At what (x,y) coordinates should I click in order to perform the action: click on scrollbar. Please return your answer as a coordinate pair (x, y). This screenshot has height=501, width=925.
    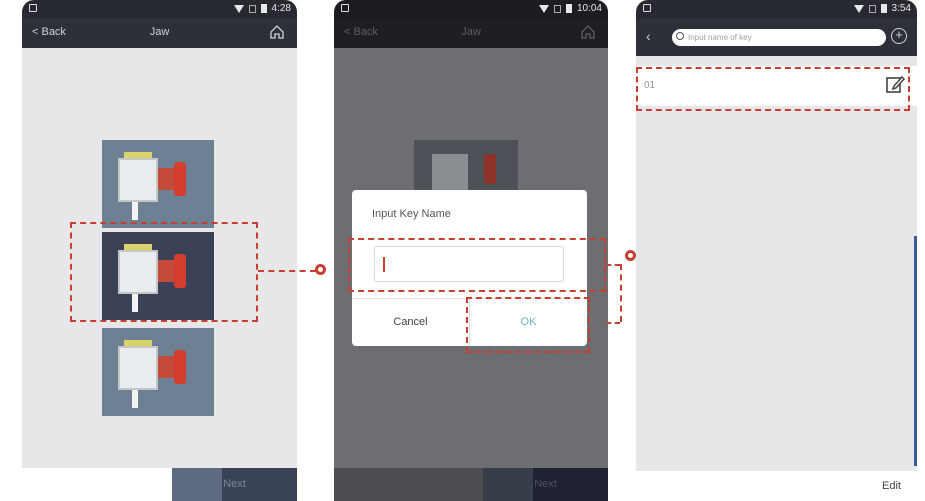
    Looking at the image, I should click on (915, 351).